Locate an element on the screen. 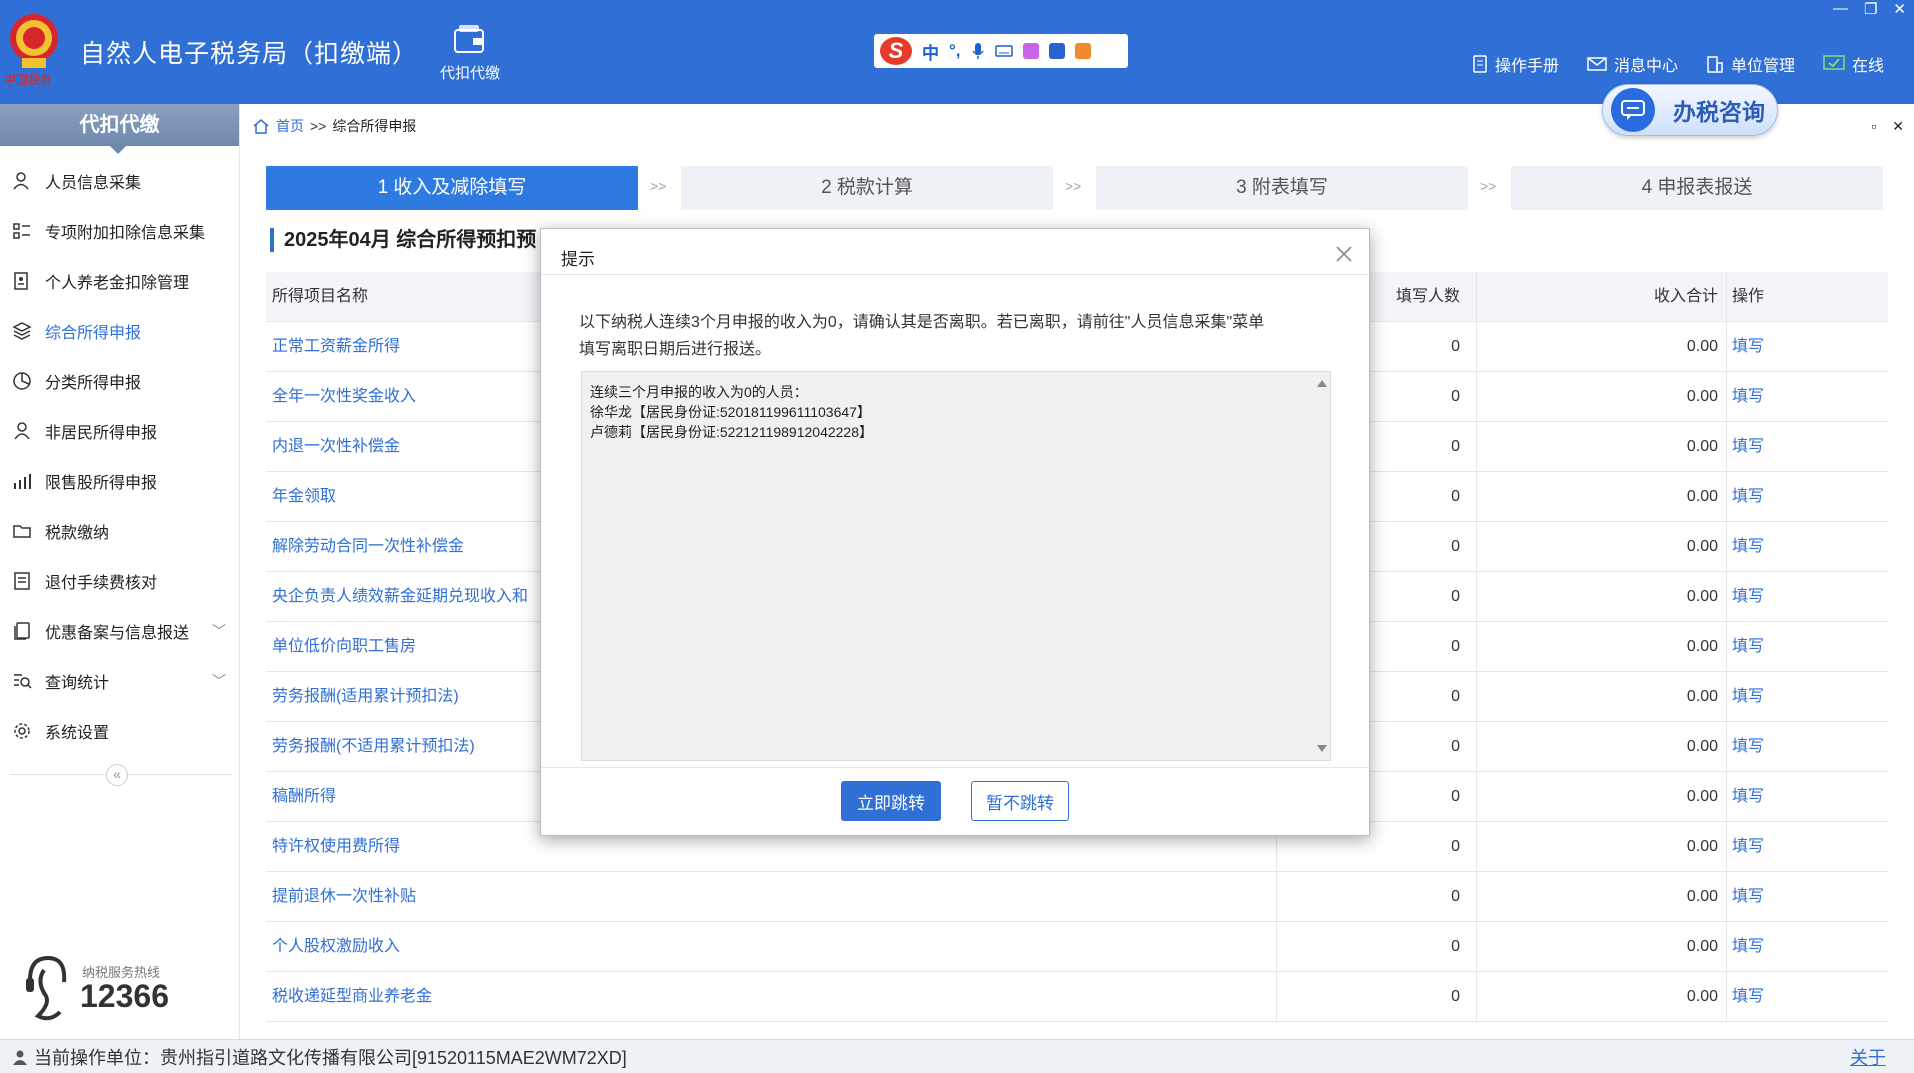  jump-now-button: 立即跳转 is located at coordinates (891, 801).